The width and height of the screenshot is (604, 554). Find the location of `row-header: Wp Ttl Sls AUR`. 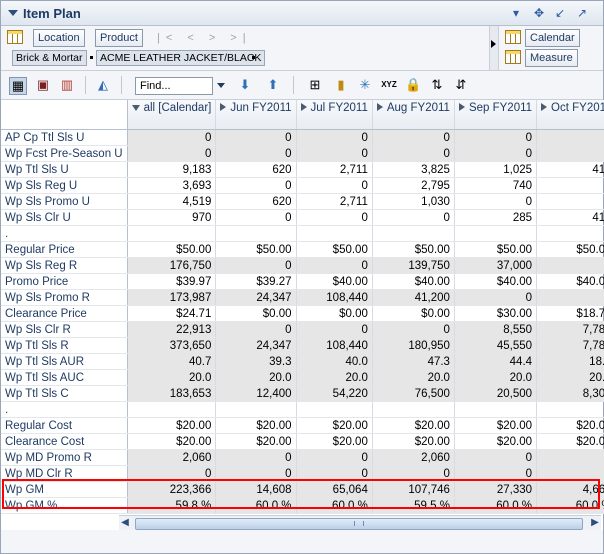

row-header: Wp Ttl Sls AUR is located at coordinates (64, 361).